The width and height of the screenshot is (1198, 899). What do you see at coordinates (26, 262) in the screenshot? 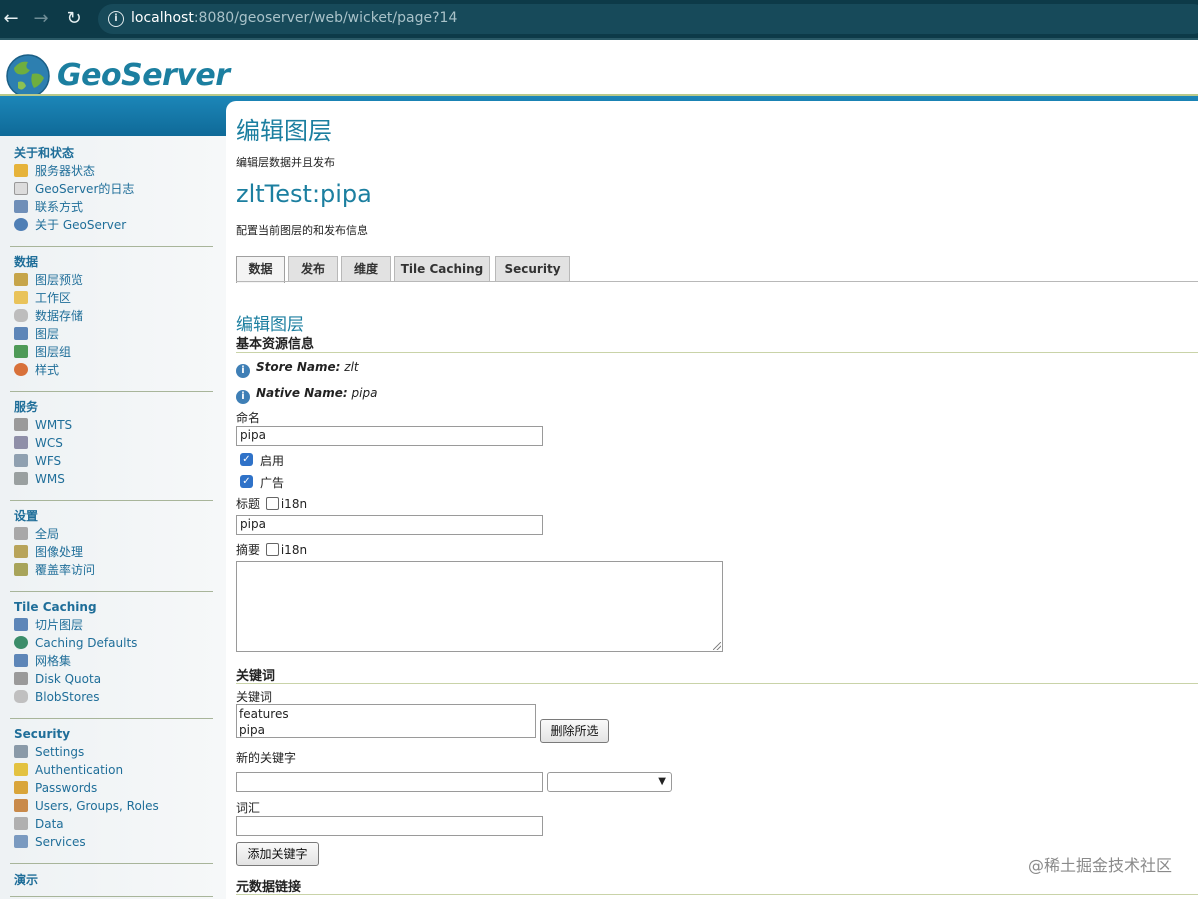
I see `sidebar-section-title: 数据` at bounding box center [26, 262].